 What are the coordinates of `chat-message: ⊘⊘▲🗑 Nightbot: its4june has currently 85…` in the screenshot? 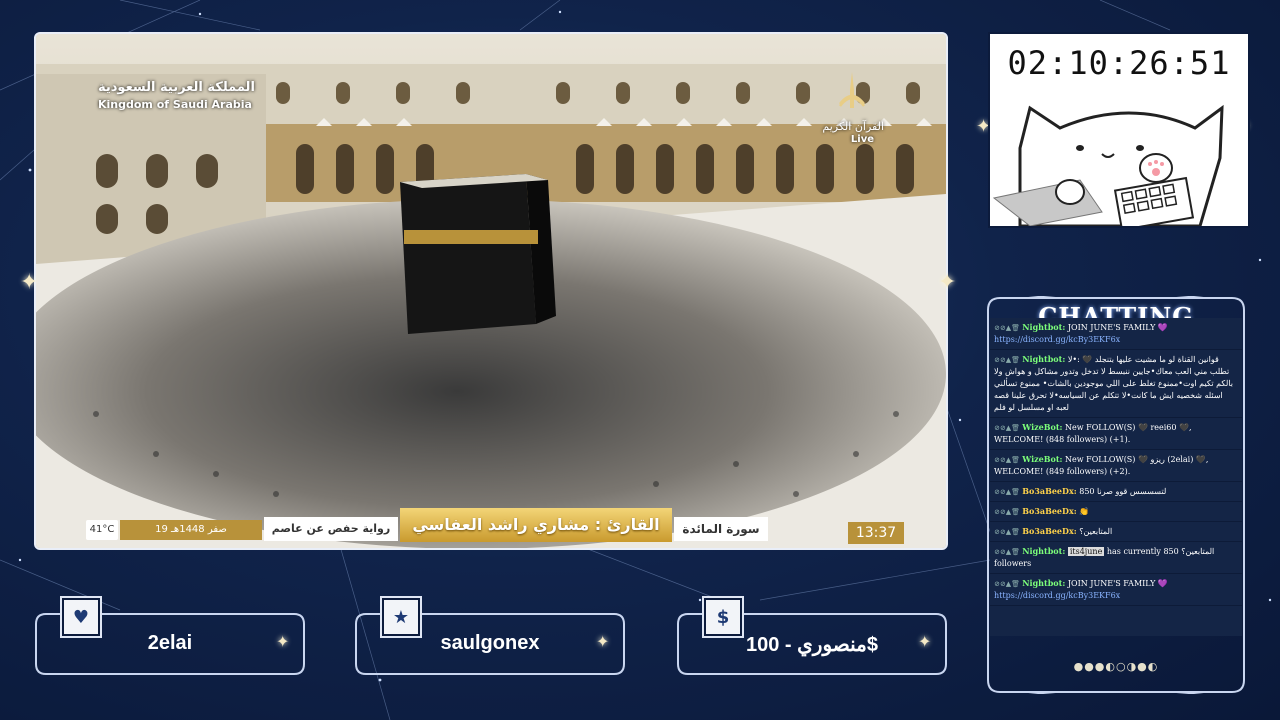 It's located at (1116, 558).